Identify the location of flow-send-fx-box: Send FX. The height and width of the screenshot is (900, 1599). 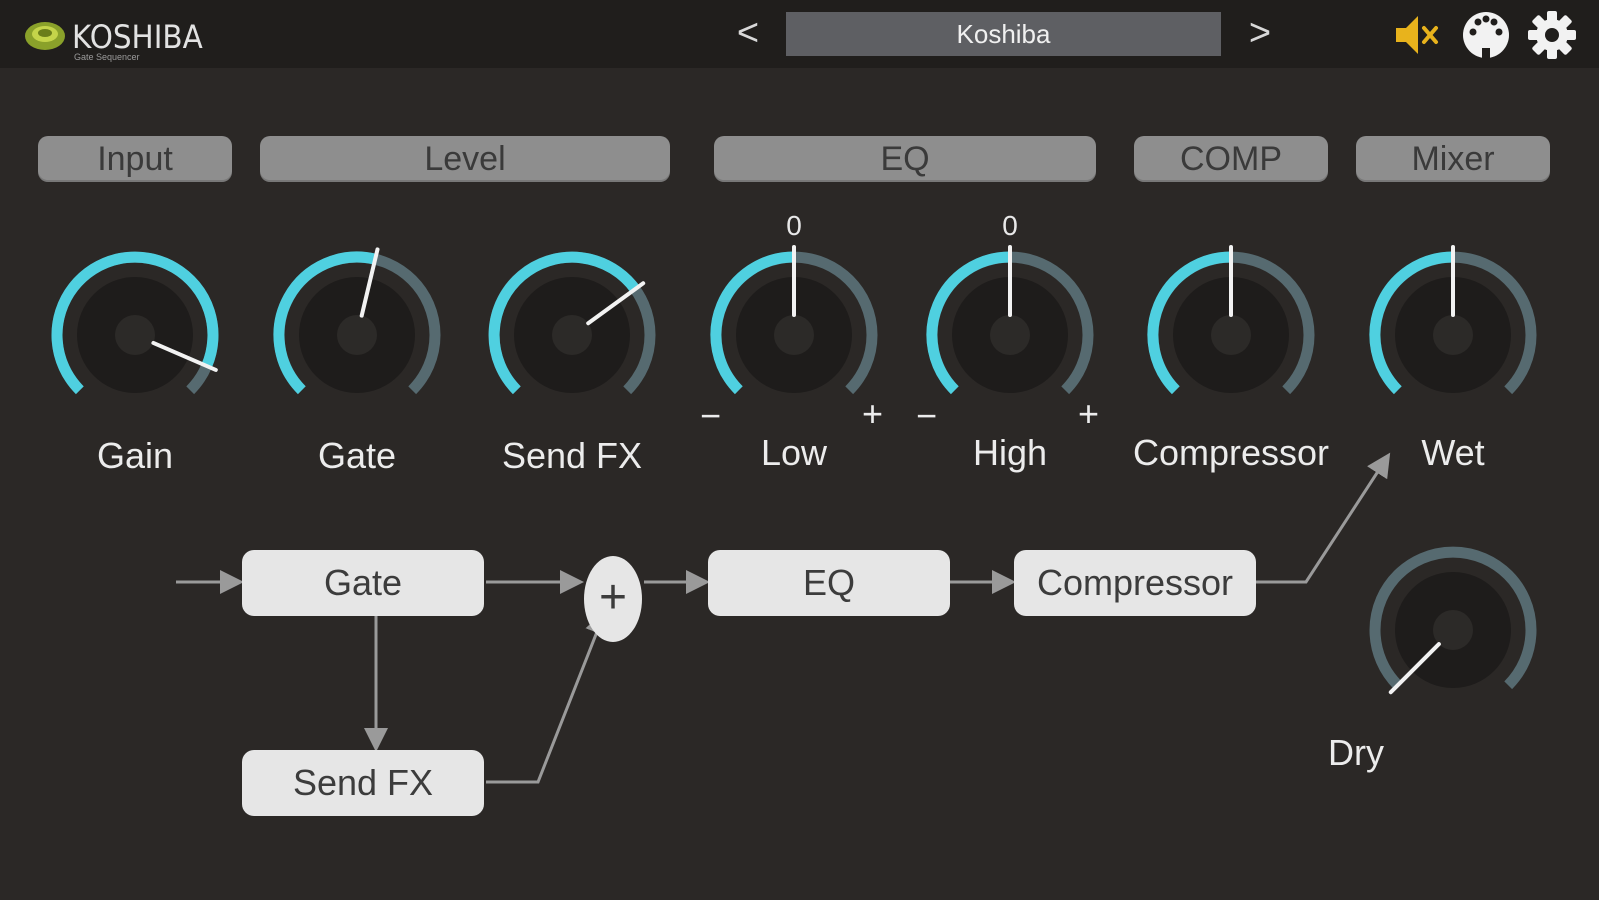
(363, 783).